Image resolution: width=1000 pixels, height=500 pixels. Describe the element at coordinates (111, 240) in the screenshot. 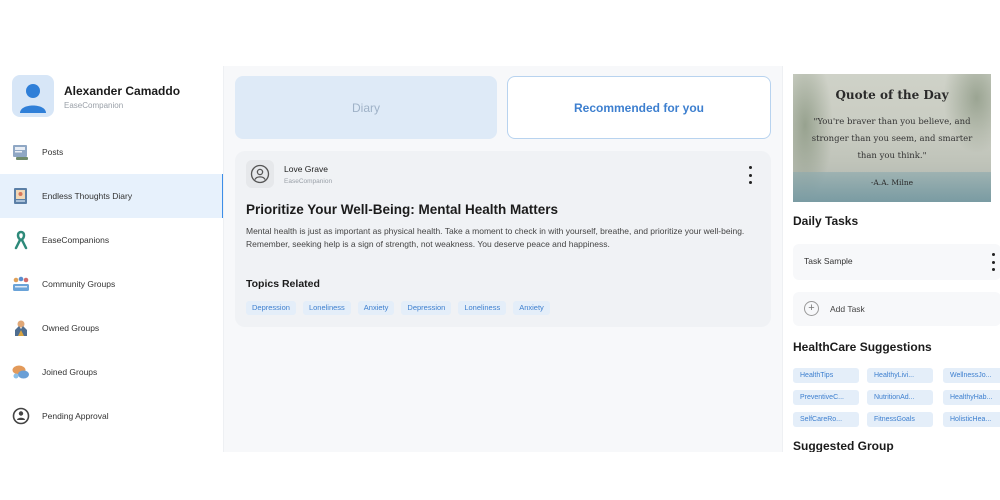

I see `sidebar-item-easecompanions: EaseCompanions` at that location.